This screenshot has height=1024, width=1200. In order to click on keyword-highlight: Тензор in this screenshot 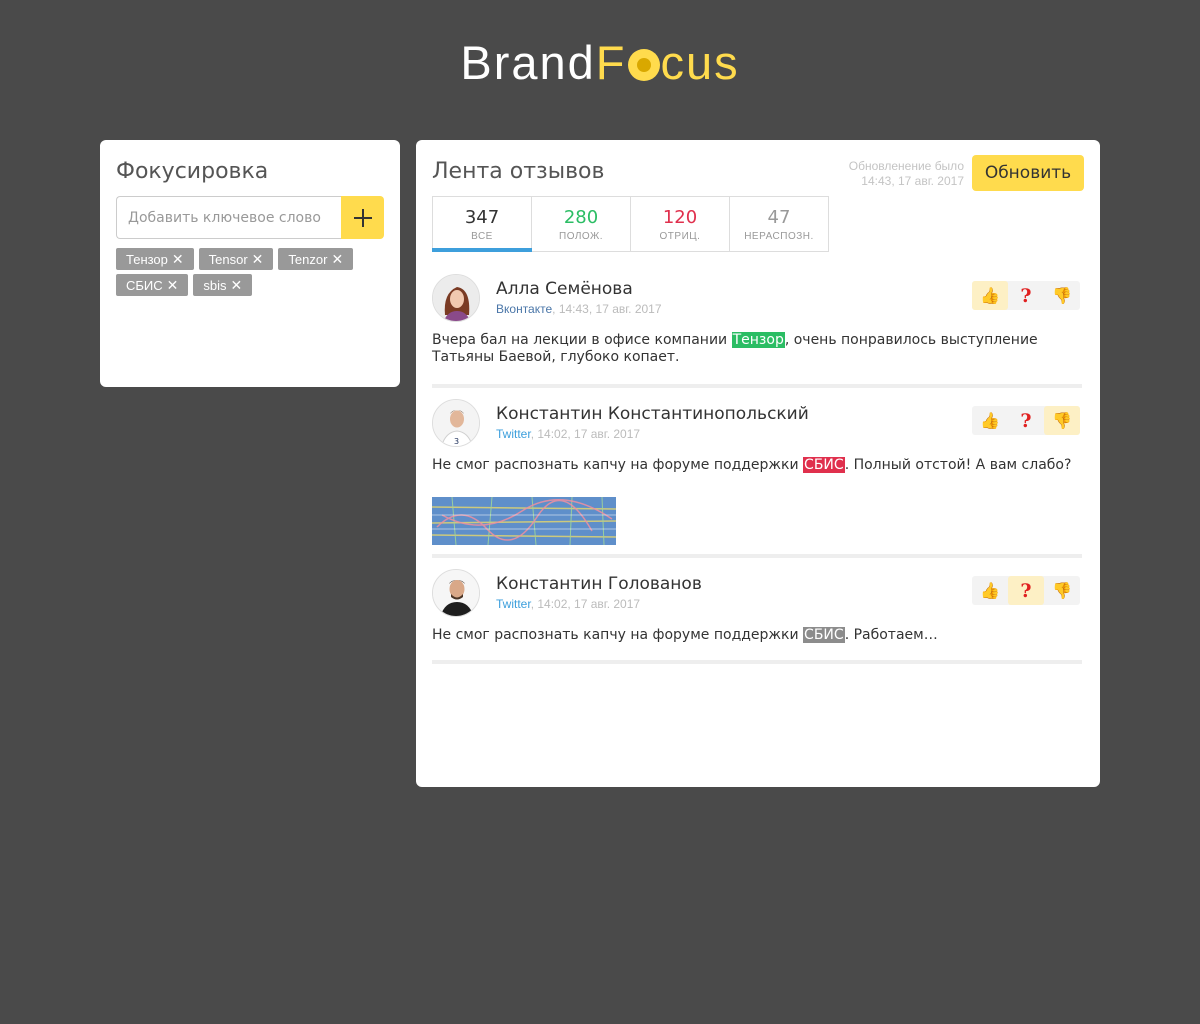, I will do `click(758, 340)`.